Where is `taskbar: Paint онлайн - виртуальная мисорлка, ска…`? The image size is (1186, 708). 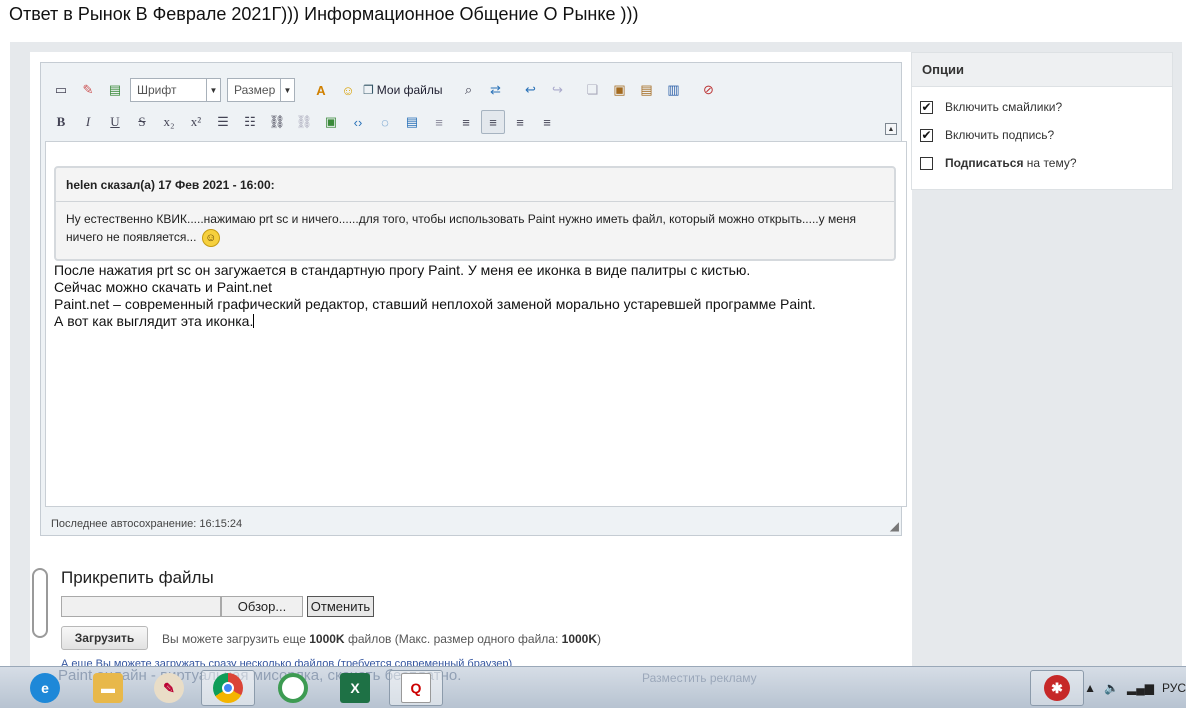 taskbar: Paint онлайн - виртуальная мисорлка, ска… is located at coordinates (593, 687).